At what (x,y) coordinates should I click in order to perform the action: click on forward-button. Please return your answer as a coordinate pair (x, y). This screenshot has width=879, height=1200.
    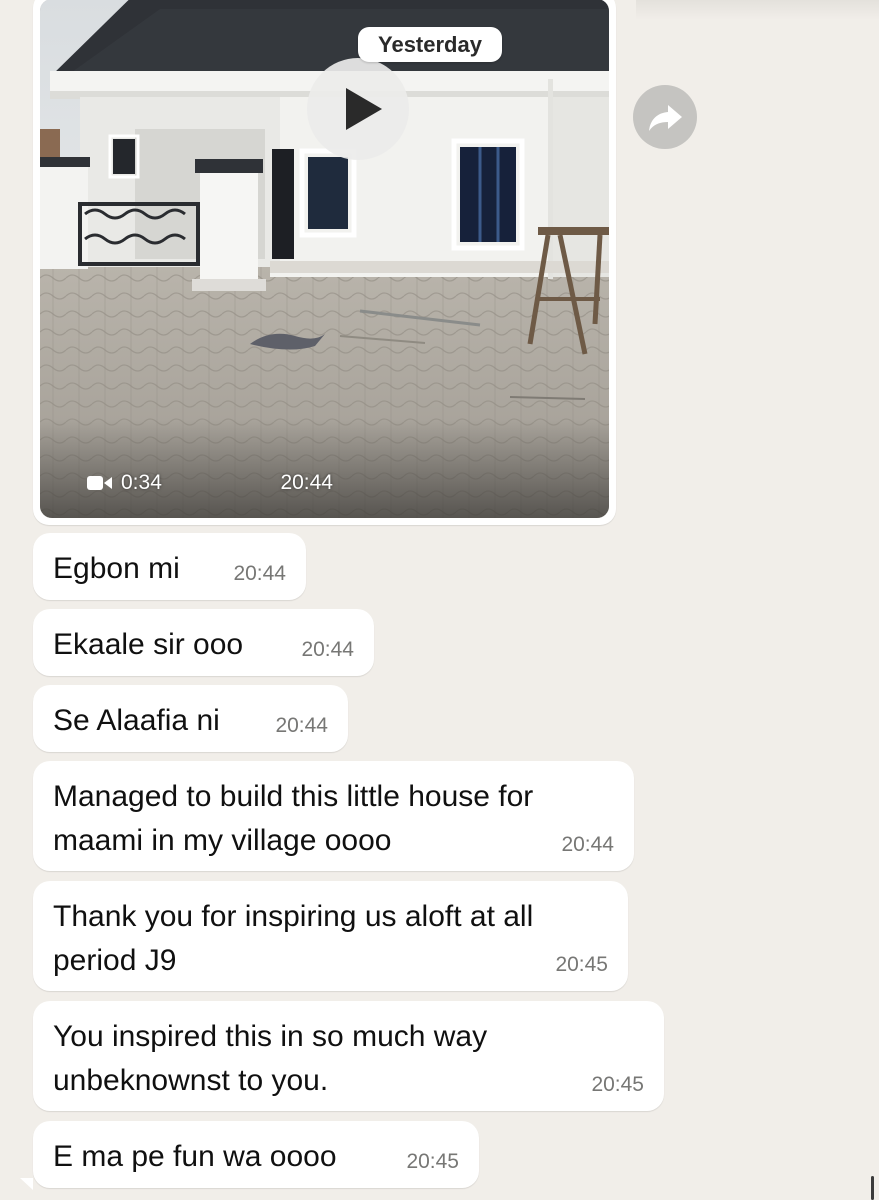
    Looking at the image, I should click on (665, 117).